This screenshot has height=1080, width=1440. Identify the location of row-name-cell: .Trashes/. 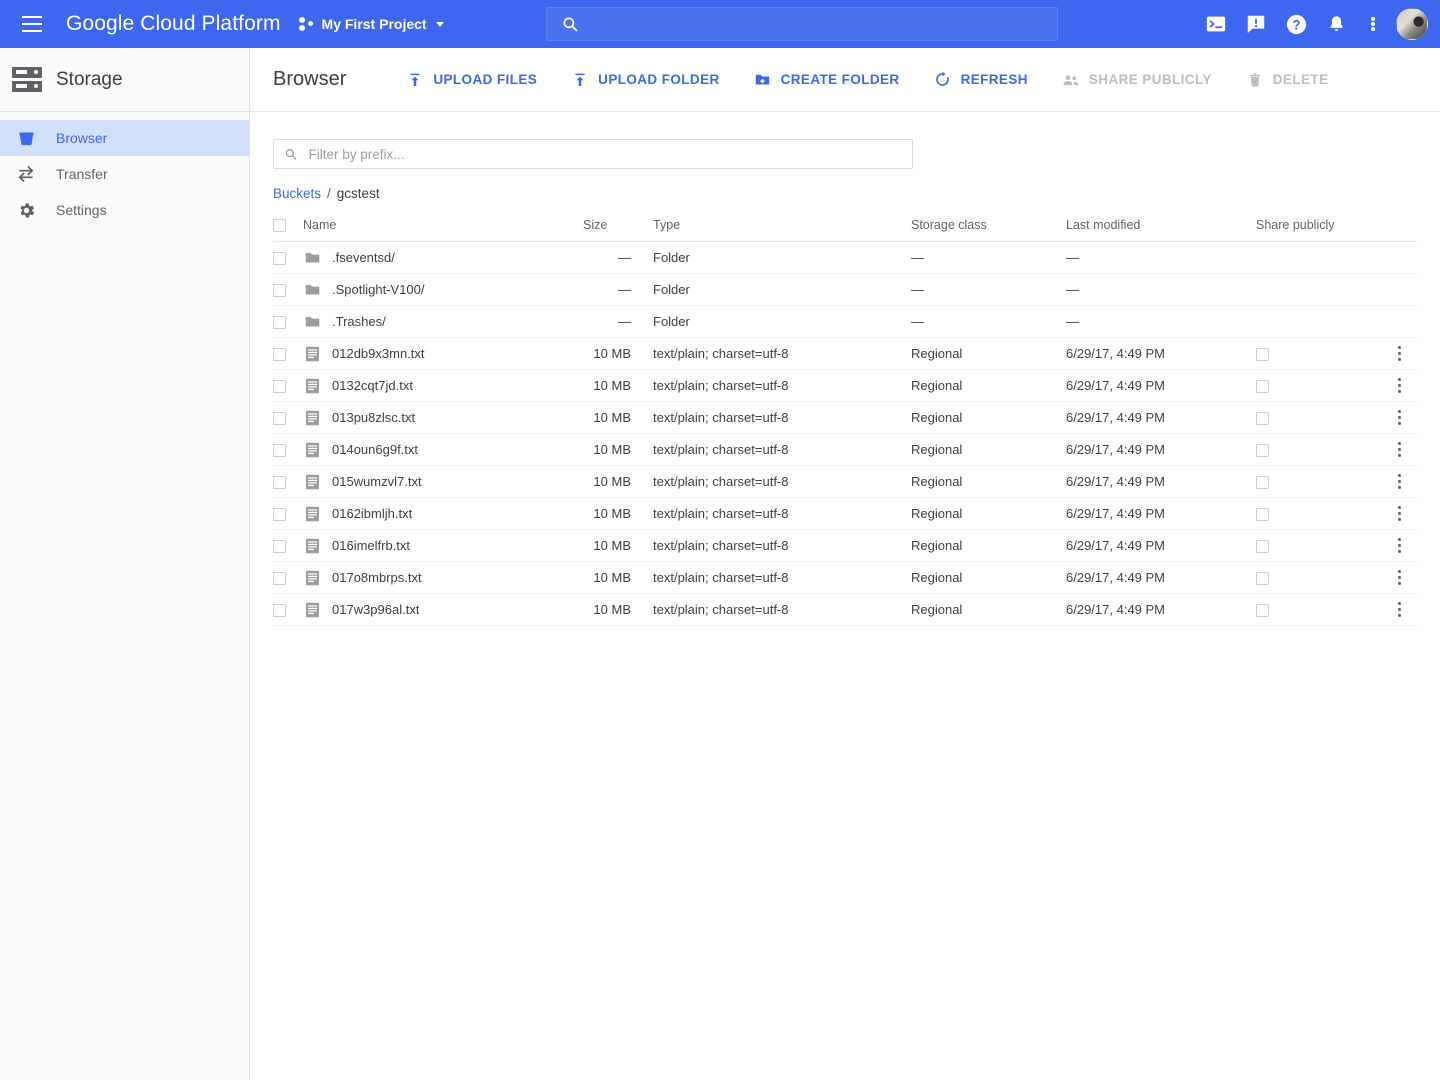
(443, 322).